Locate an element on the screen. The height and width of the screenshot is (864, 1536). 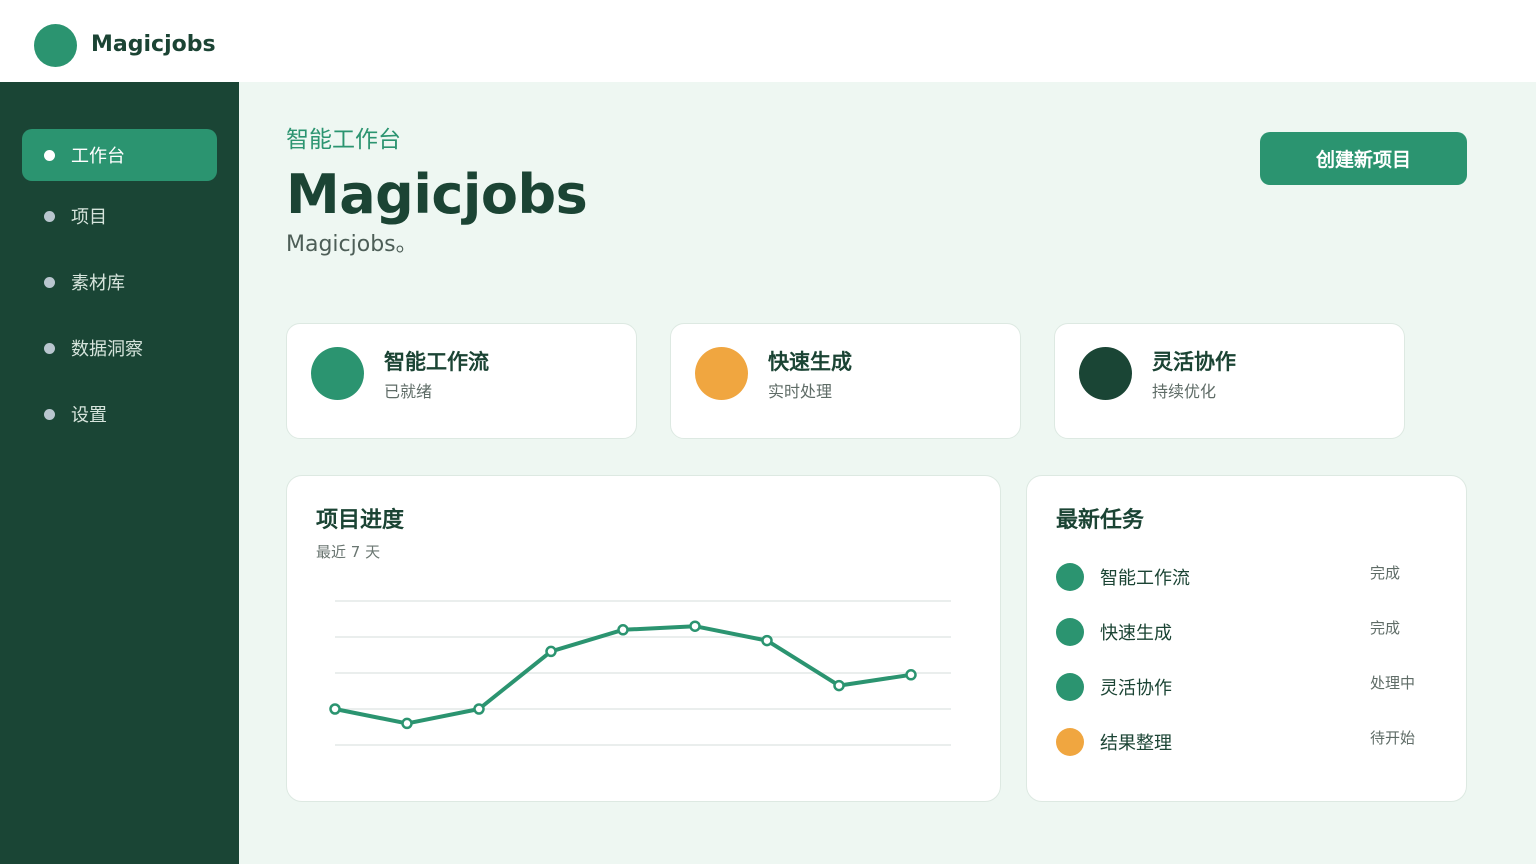
progress-line-chart is located at coordinates (640, 673).